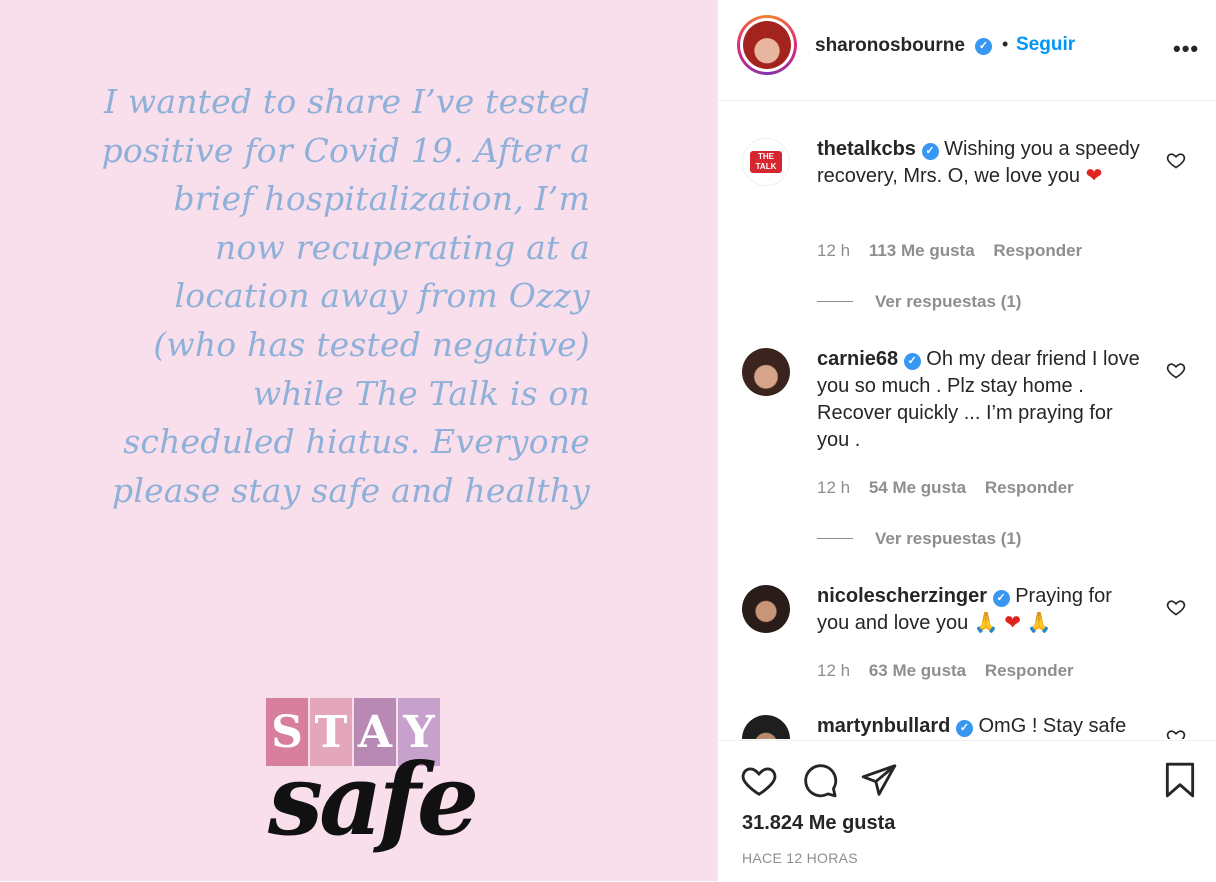  What do you see at coordinates (800, 858) in the screenshot?
I see `post-timestamp: HACE 12 HORAS` at bounding box center [800, 858].